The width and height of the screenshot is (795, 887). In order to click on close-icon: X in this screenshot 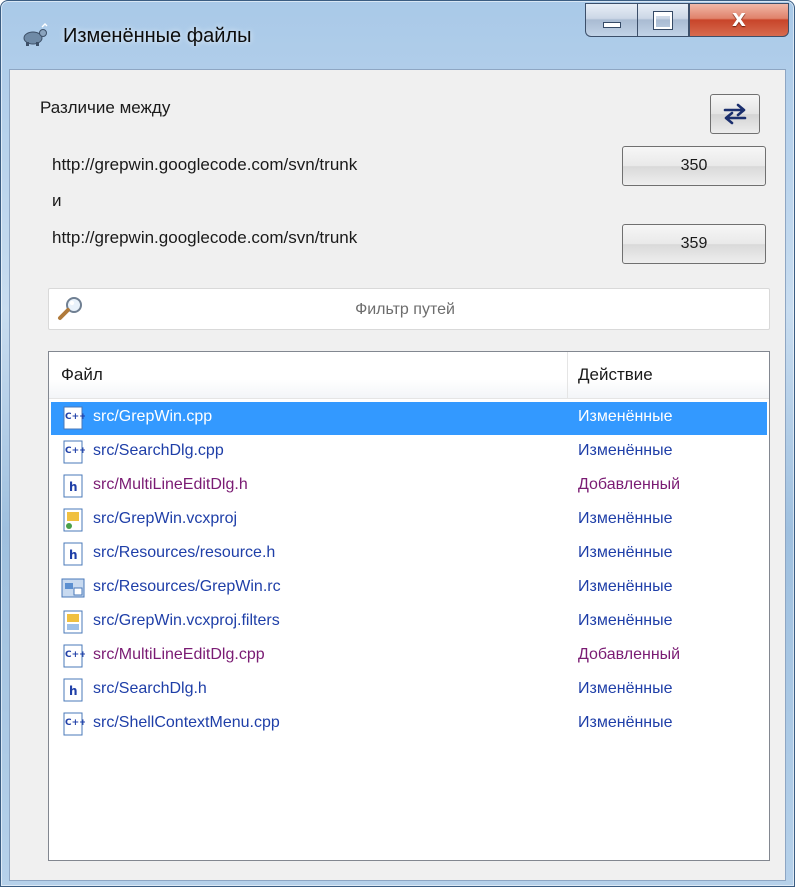, I will do `click(739, 20)`.